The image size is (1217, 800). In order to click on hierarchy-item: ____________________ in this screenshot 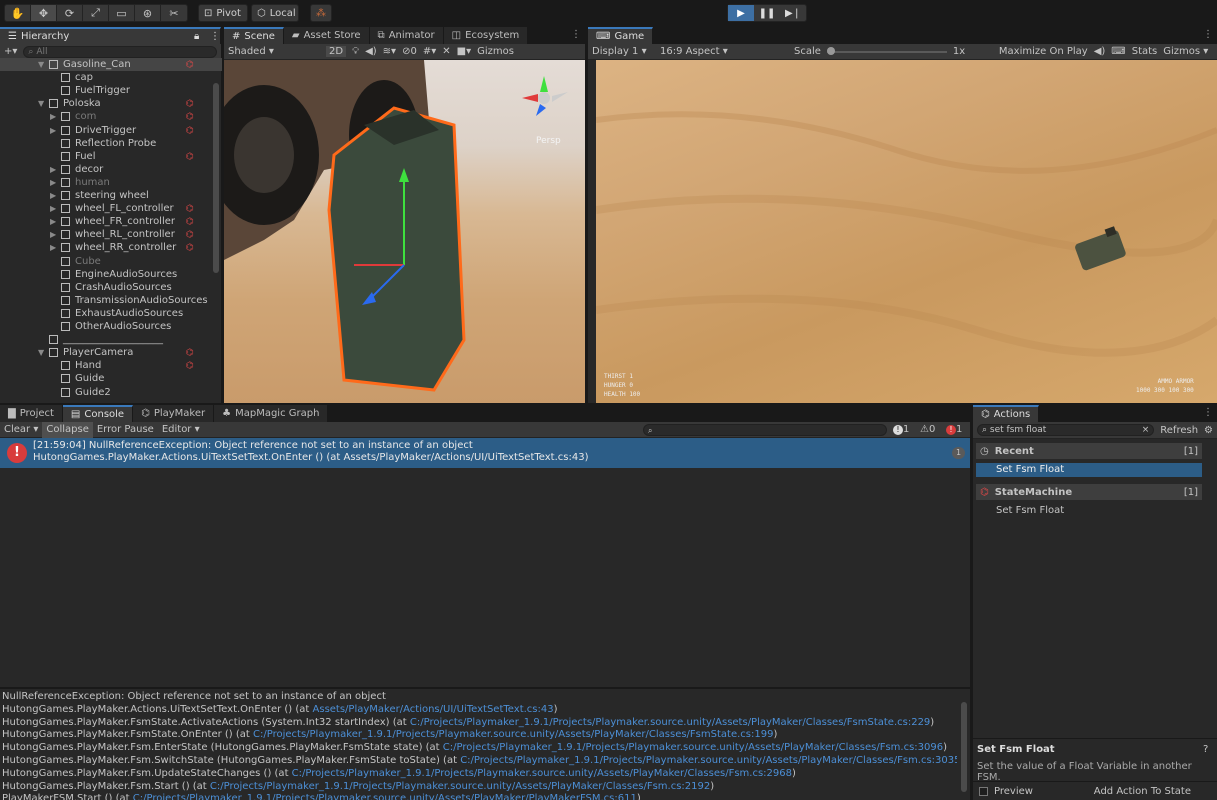, I will do `click(111, 339)`.